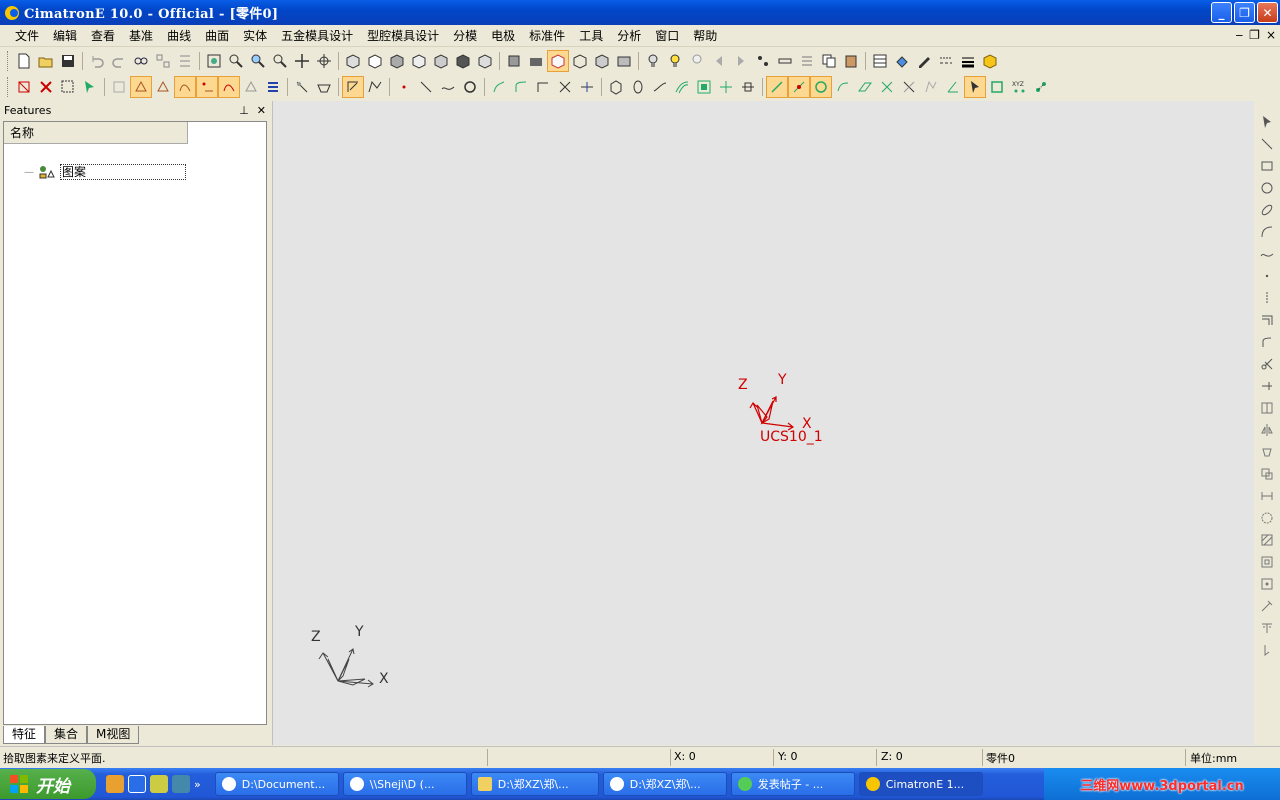  Describe the element at coordinates (403, 36) in the screenshot. I see `menu-mold-design: 型腔模具设计` at that location.